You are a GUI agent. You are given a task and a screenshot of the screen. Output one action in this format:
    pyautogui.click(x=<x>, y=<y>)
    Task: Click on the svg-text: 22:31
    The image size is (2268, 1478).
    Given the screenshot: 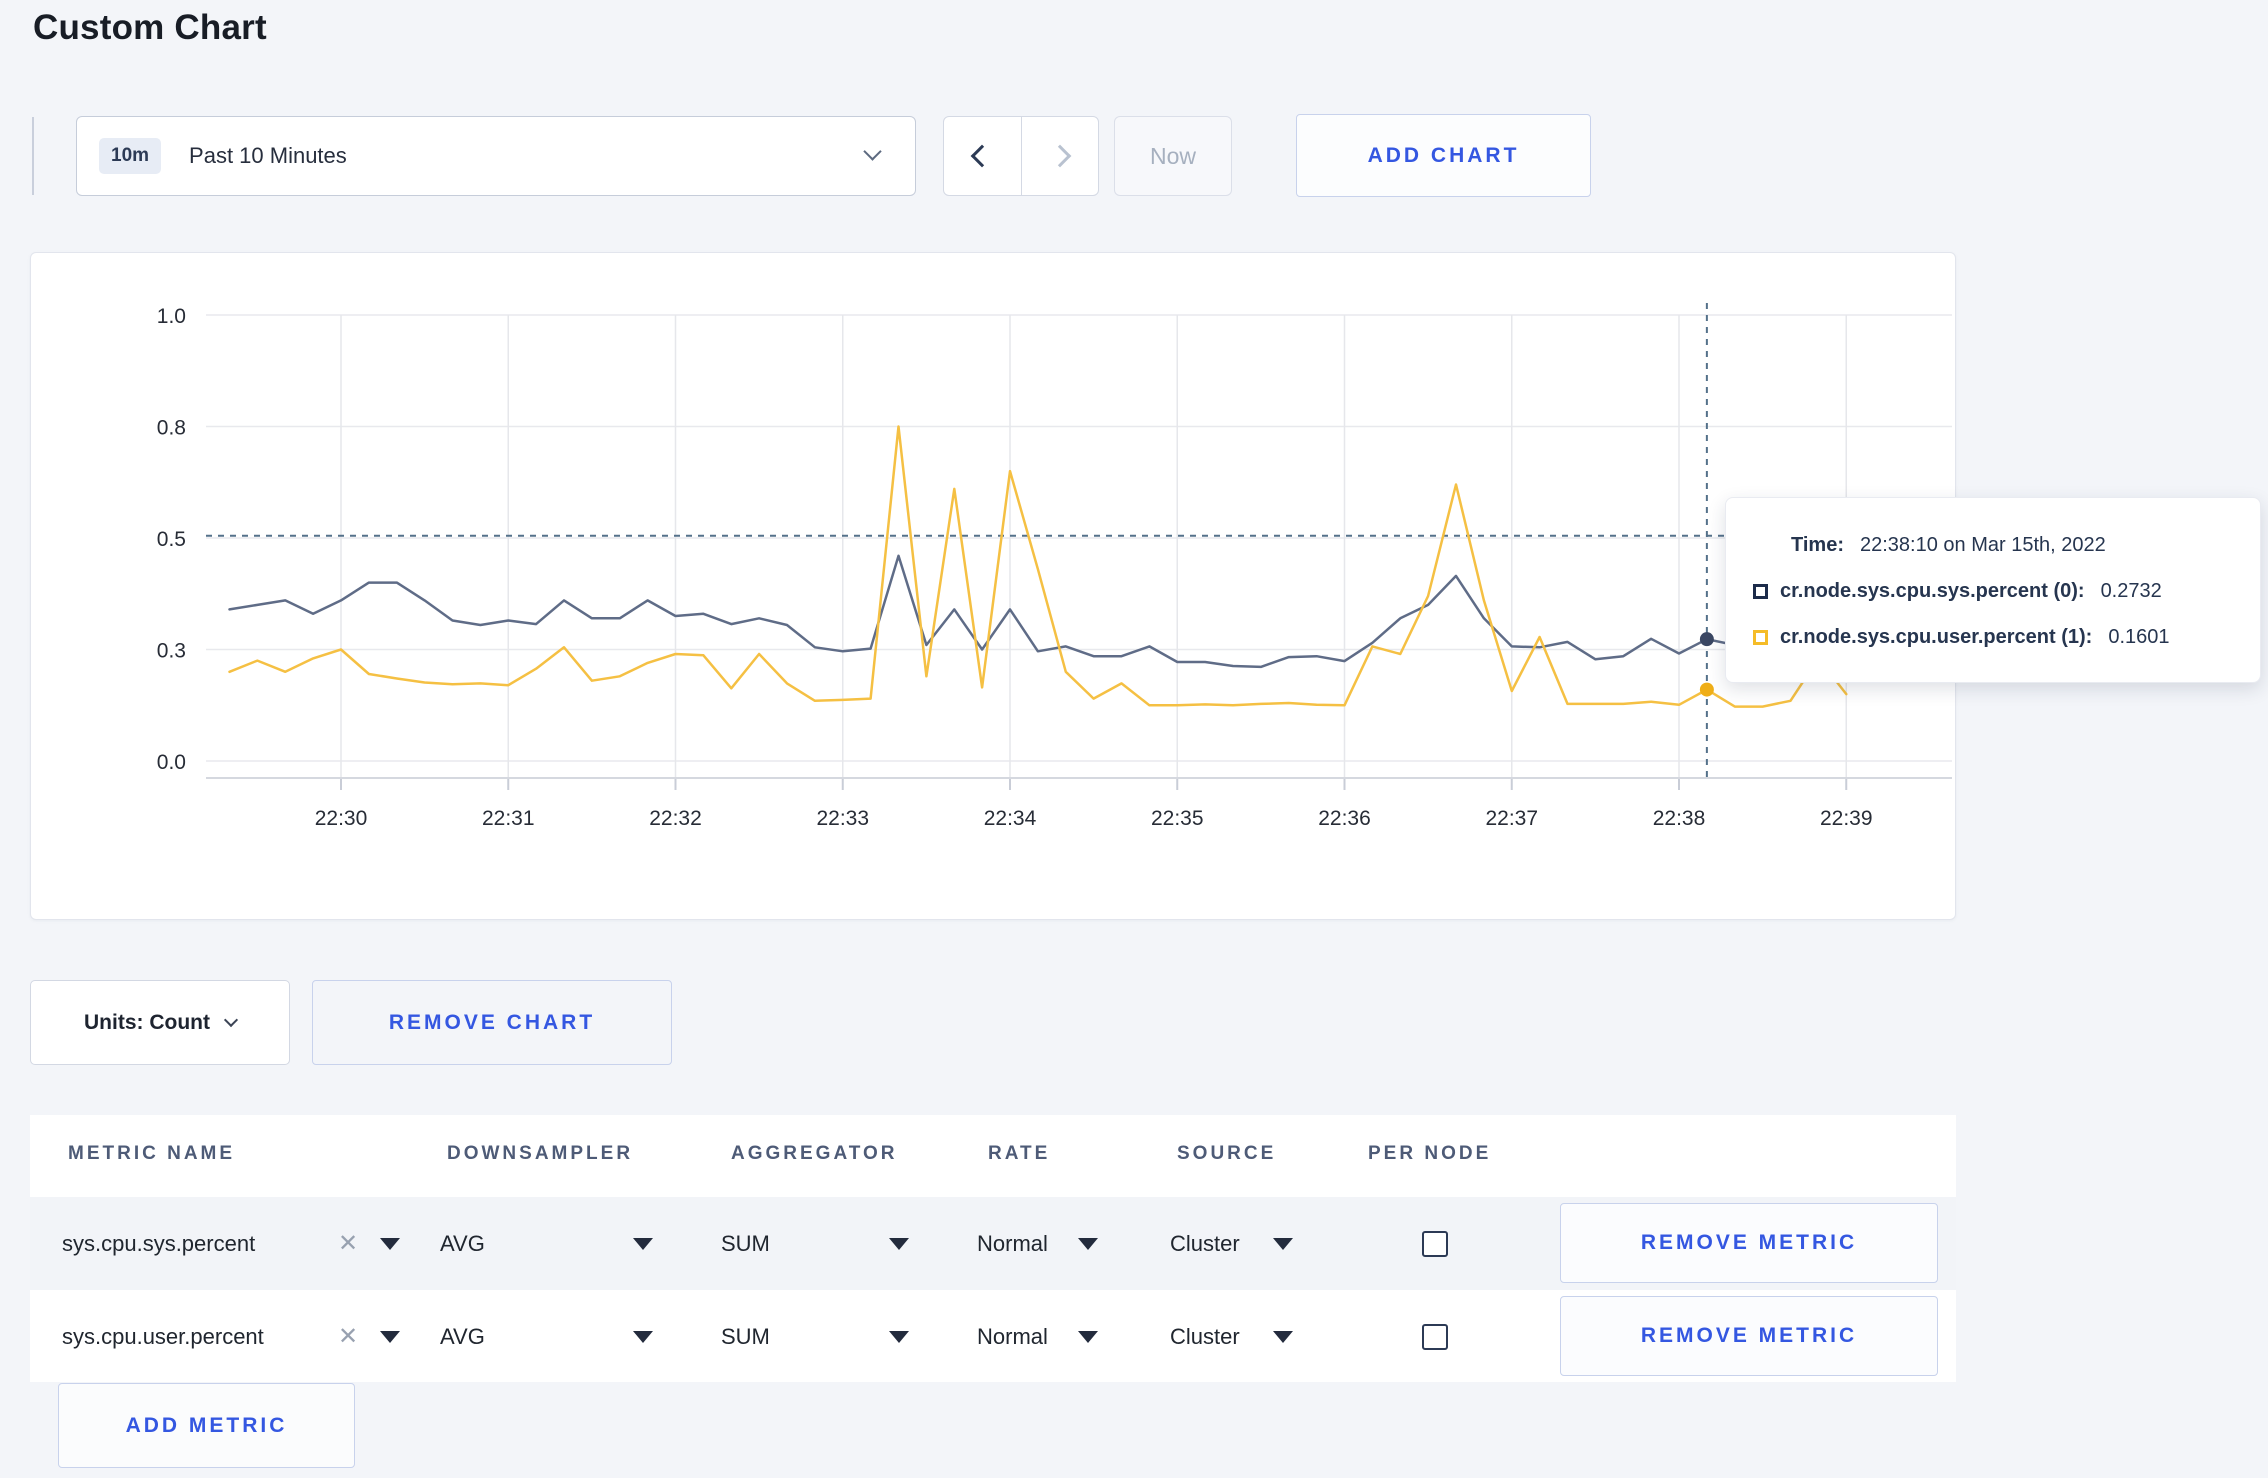 What is the action you would take?
    pyautogui.click(x=508, y=818)
    